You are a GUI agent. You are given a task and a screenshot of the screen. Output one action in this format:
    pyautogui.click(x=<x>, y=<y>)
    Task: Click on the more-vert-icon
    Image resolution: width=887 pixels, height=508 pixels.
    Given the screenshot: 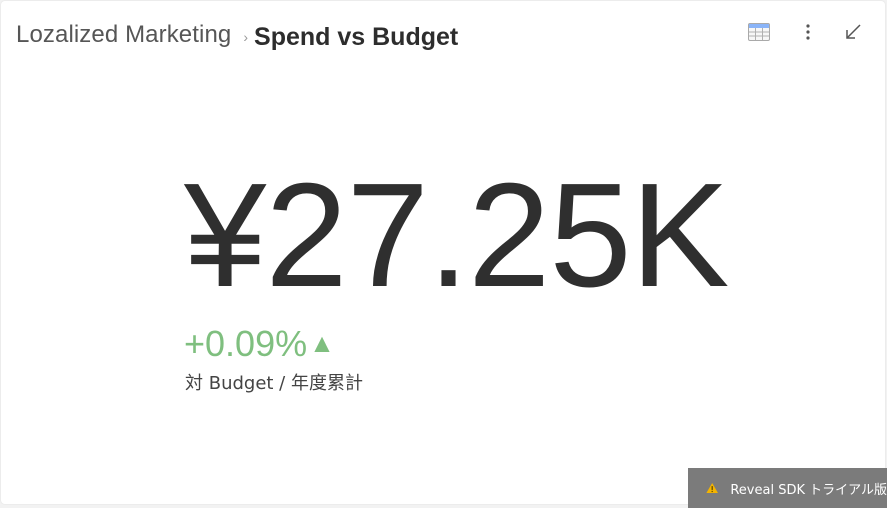 What is the action you would take?
    pyautogui.click(x=808, y=32)
    